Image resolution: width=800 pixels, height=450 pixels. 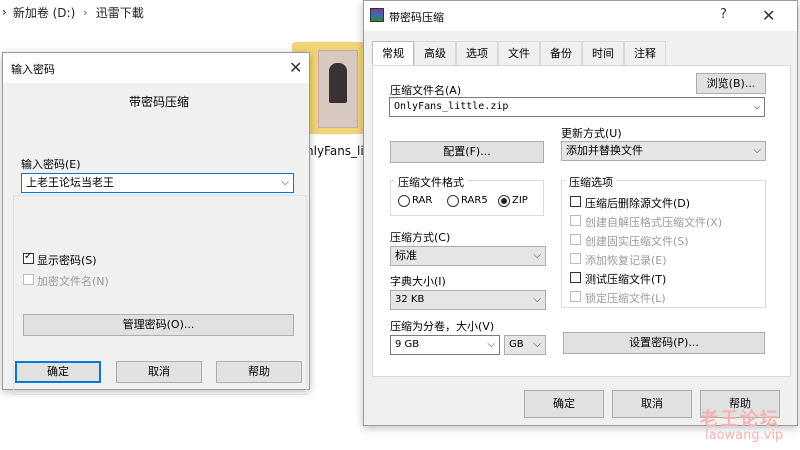 I want to click on update-mode-label: 更新方式(U), so click(x=591, y=133).